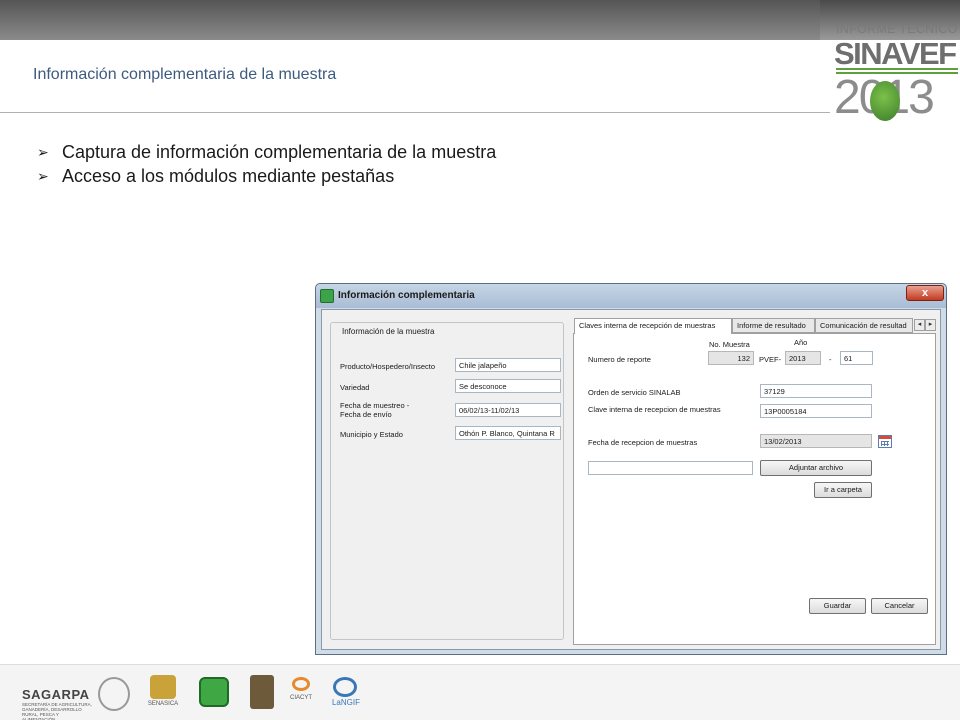 The height and width of the screenshot is (720, 960). Describe the element at coordinates (163, 704) in the screenshot. I see `senasica-logo: SENASICA` at that location.